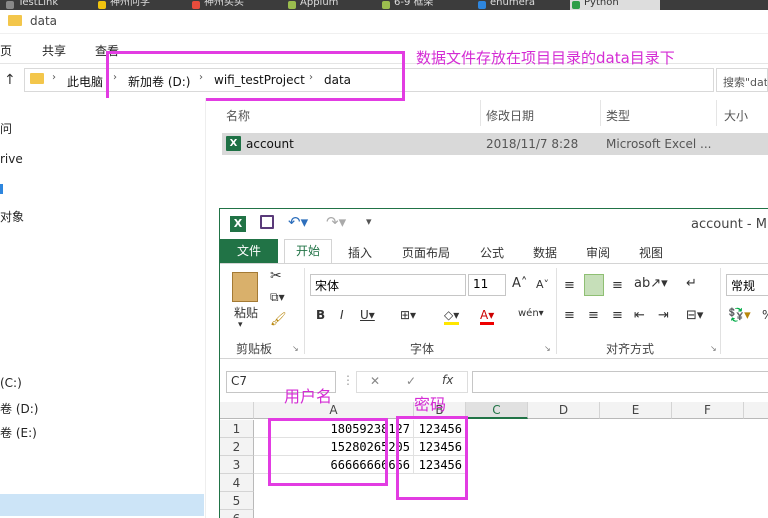 This screenshot has height=518, width=768. I want to click on row-header: 4, so click(237, 483).